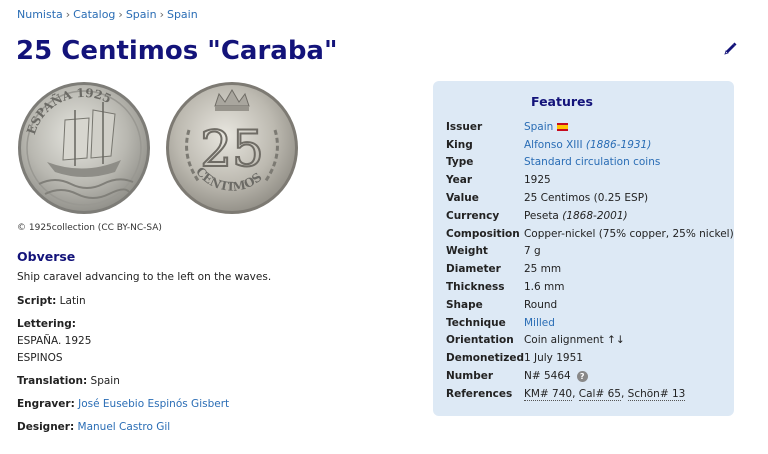  What do you see at coordinates (532, 251) in the screenshot?
I see `weight-value: 7 g` at bounding box center [532, 251].